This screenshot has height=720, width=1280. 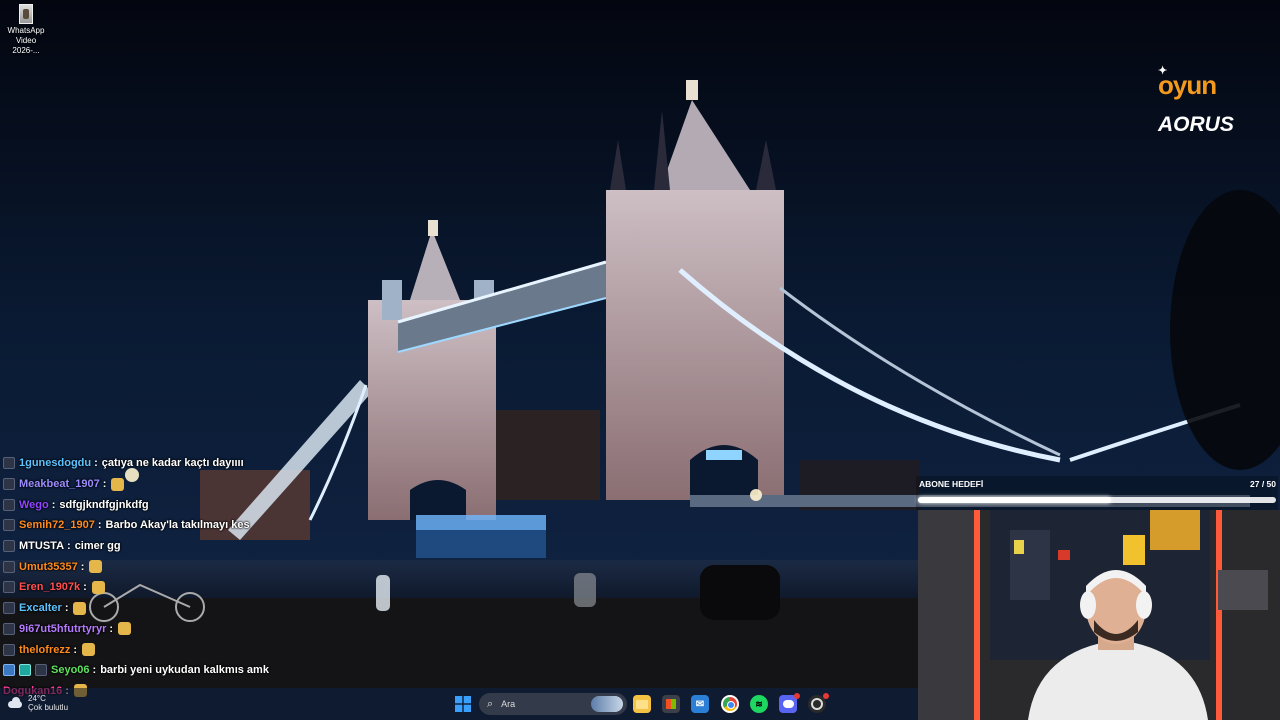 What do you see at coordinates (57, 525) in the screenshot?
I see `chat-username: Semih72_1907` at bounding box center [57, 525].